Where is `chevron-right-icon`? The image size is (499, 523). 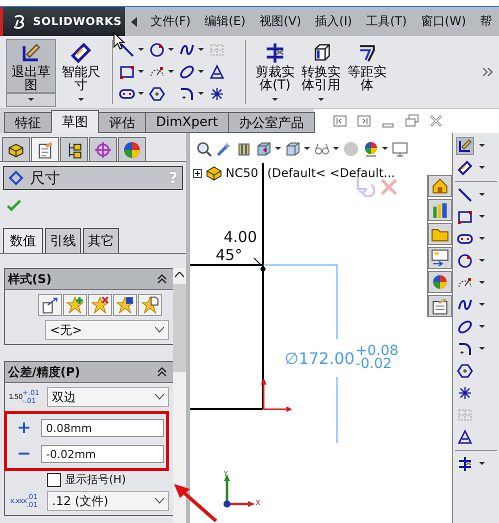 chevron-right-icon is located at coordinates (488, 72).